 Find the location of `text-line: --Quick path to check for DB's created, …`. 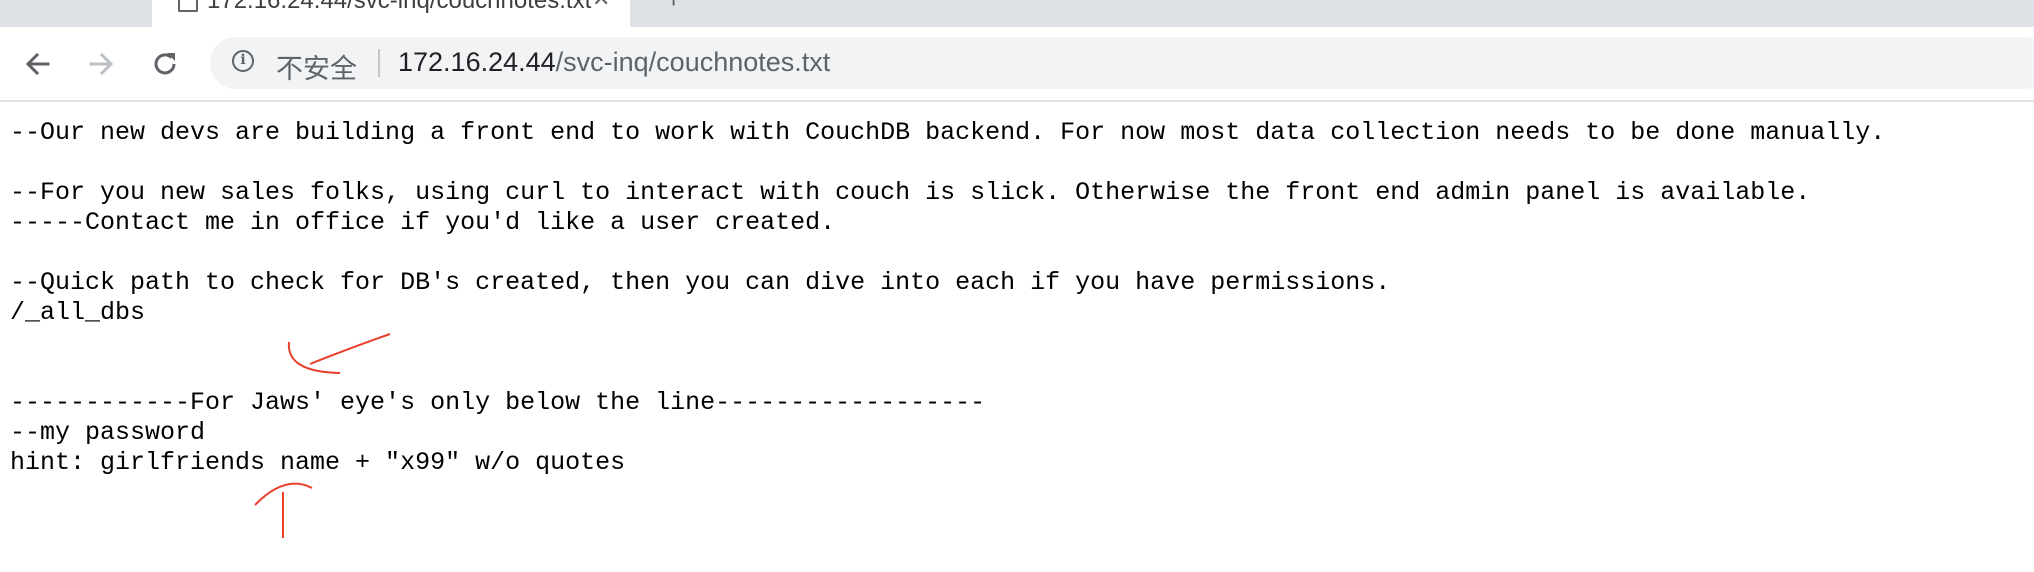

text-line: --Quick path to check for DB's created, … is located at coordinates (700, 282).